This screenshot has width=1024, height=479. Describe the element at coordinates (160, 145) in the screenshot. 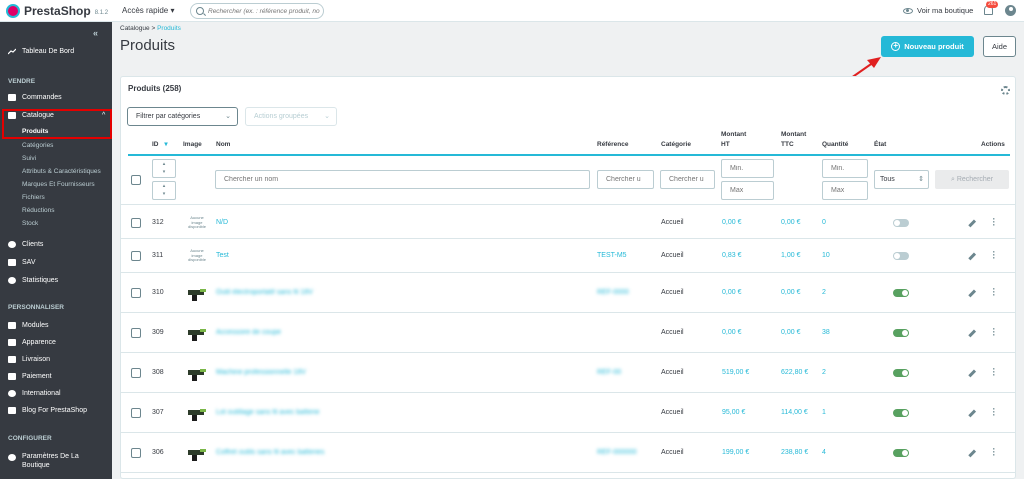

I see `column-id: ID ▾` at that location.